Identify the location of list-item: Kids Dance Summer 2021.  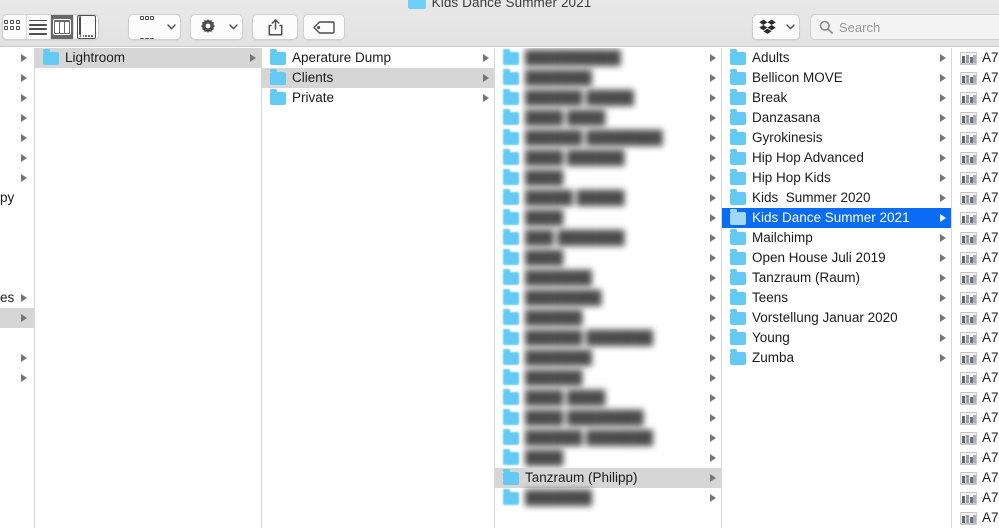
(836, 218).